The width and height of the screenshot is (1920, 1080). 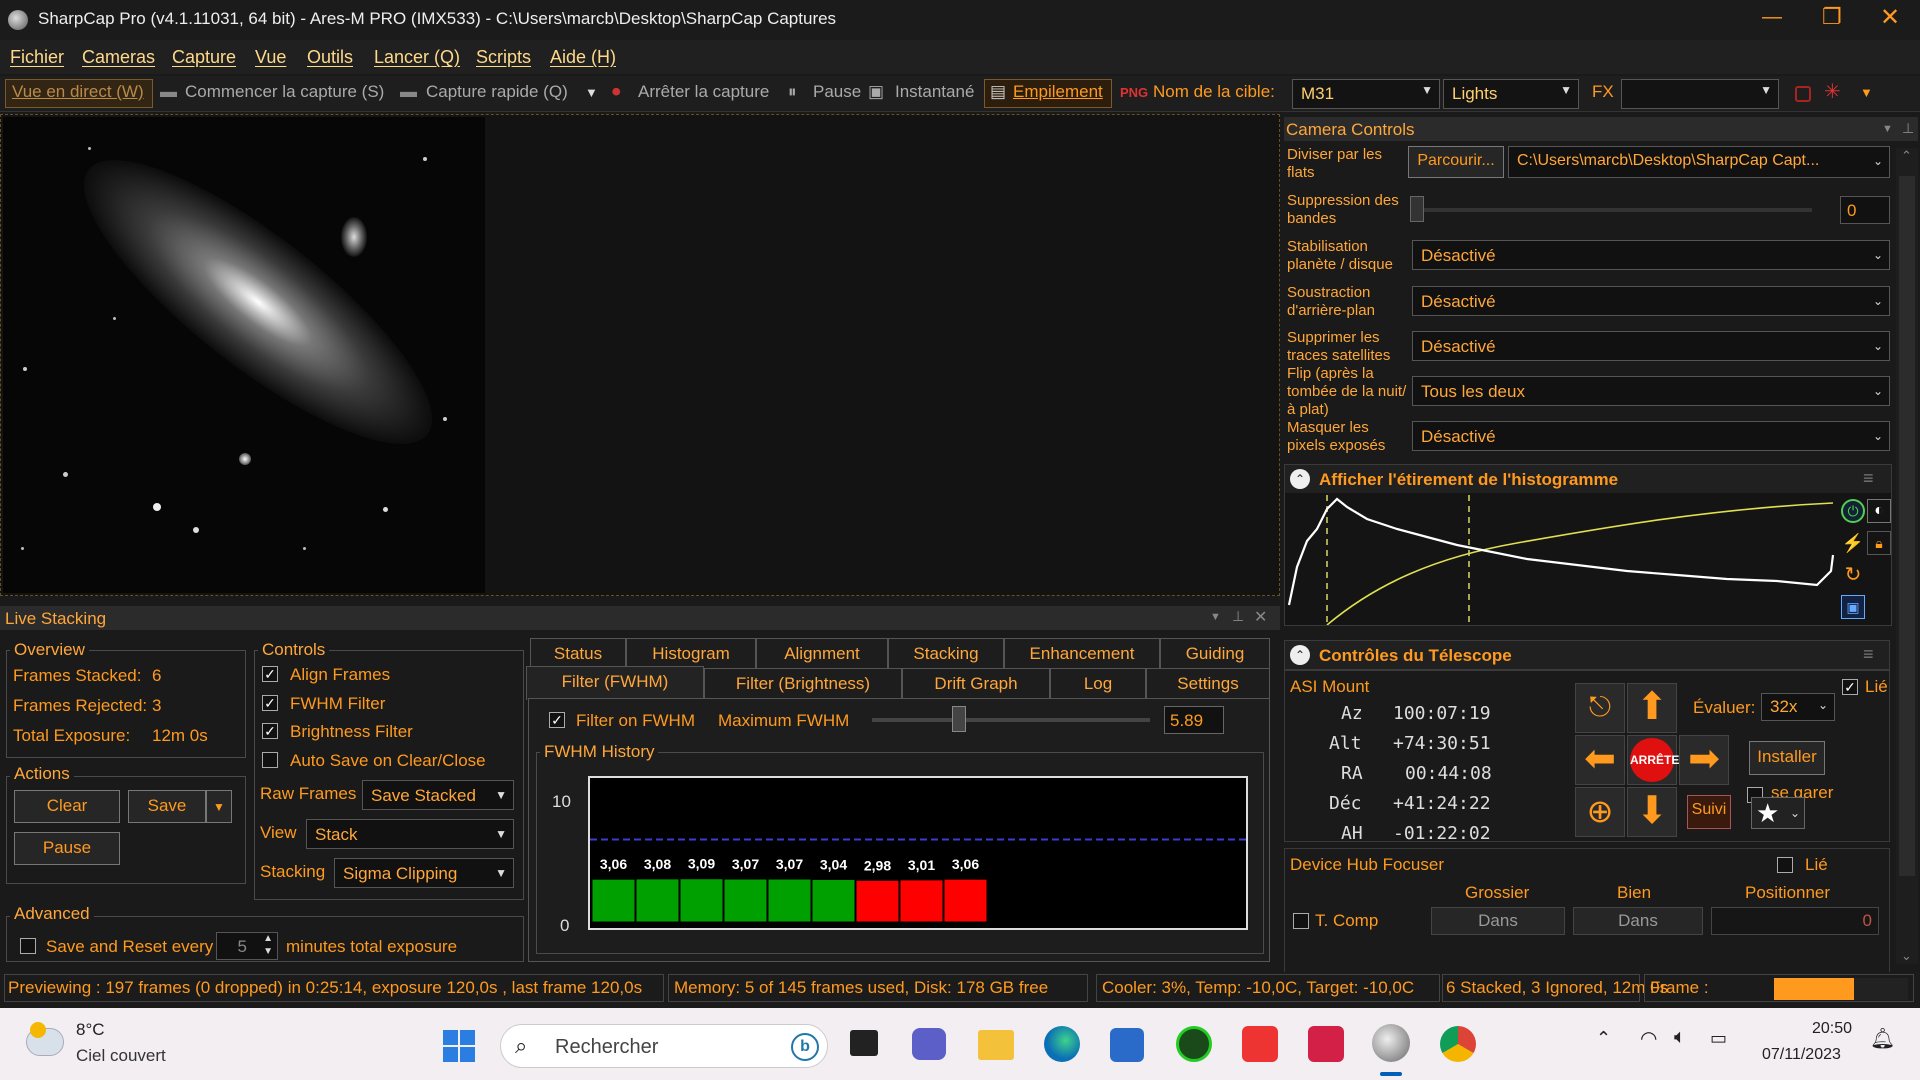 I want to click on restore-icon: ❐, so click(x=1832, y=17).